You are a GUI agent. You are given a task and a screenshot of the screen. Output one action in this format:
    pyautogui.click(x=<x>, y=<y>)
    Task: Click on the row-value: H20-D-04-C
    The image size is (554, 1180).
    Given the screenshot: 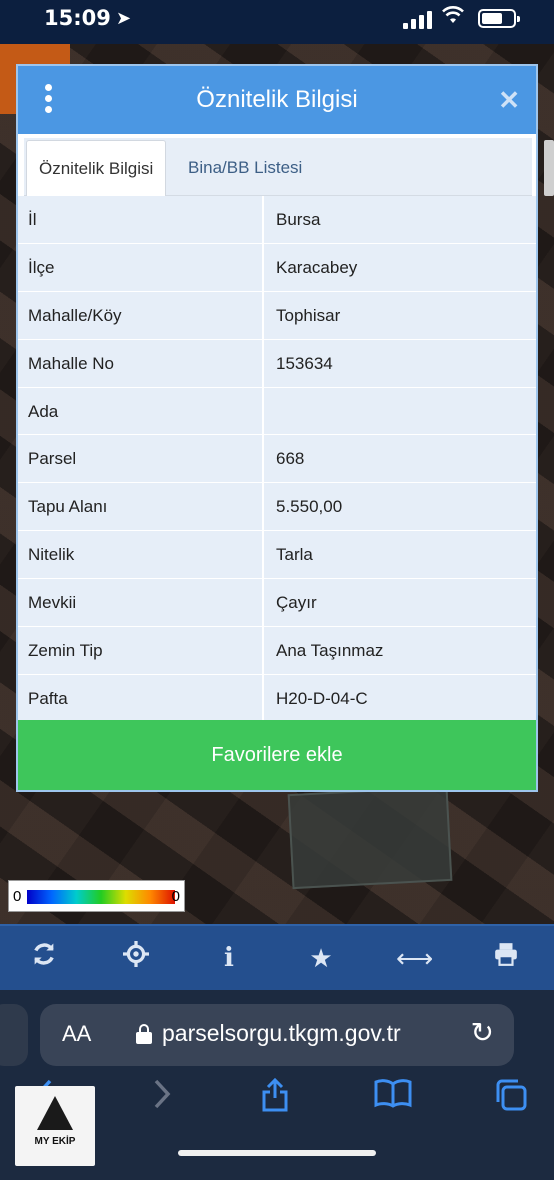 What is the action you would take?
    pyautogui.click(x=322, y=698)
    